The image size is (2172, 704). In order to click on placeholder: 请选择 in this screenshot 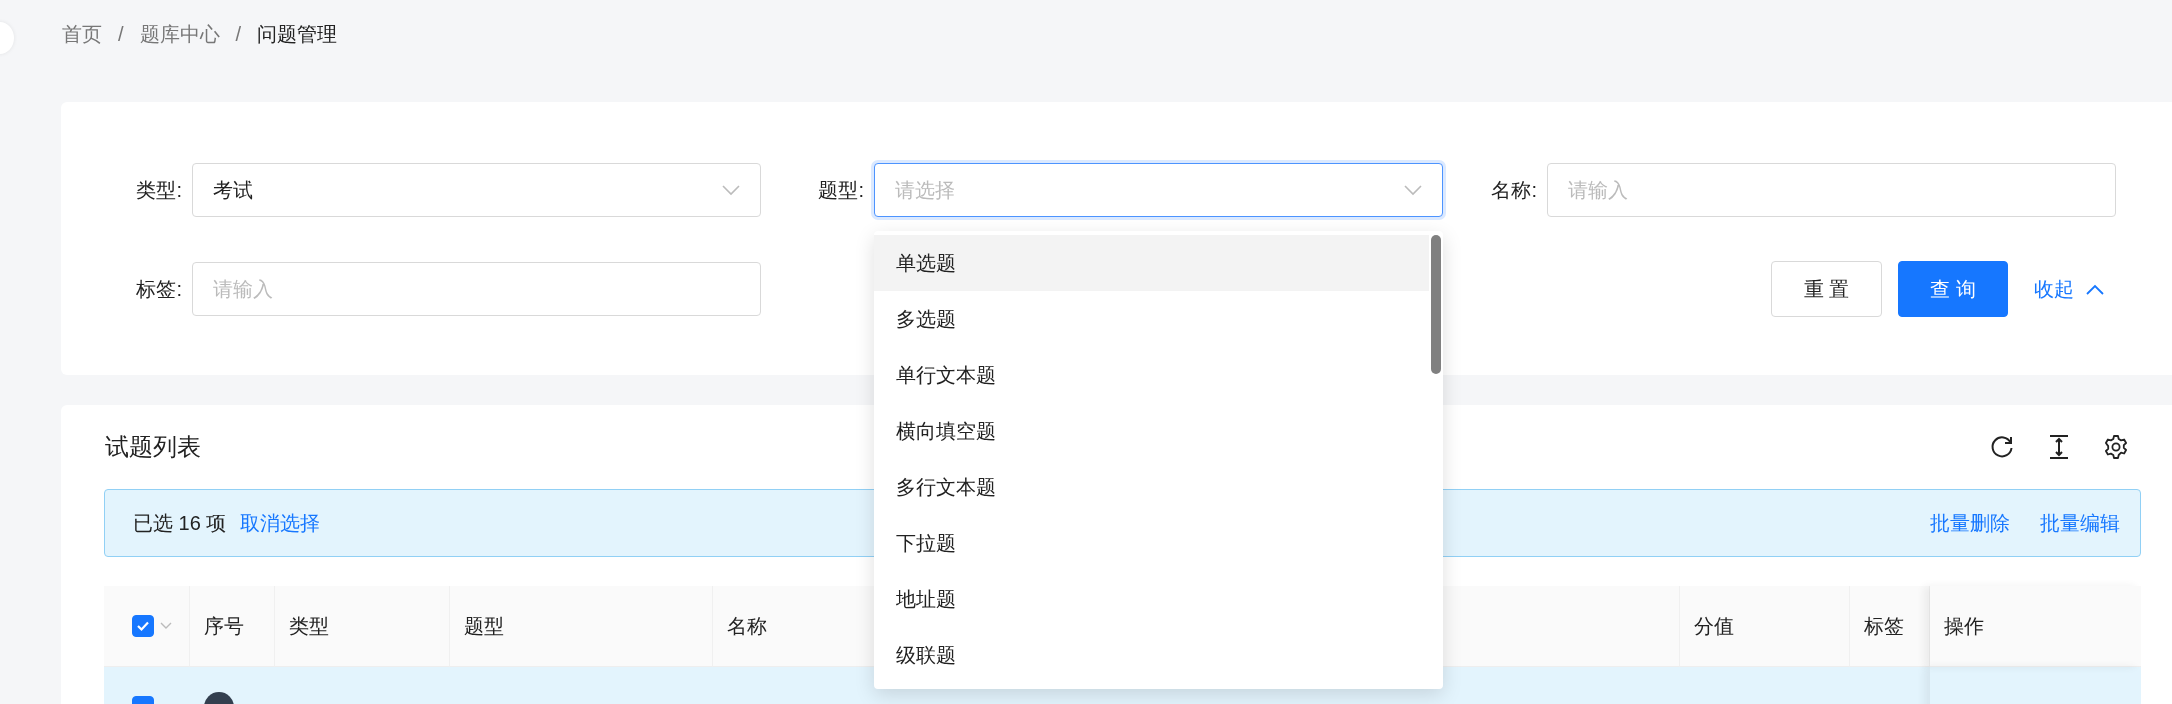, I will do `click(925, 190)`.